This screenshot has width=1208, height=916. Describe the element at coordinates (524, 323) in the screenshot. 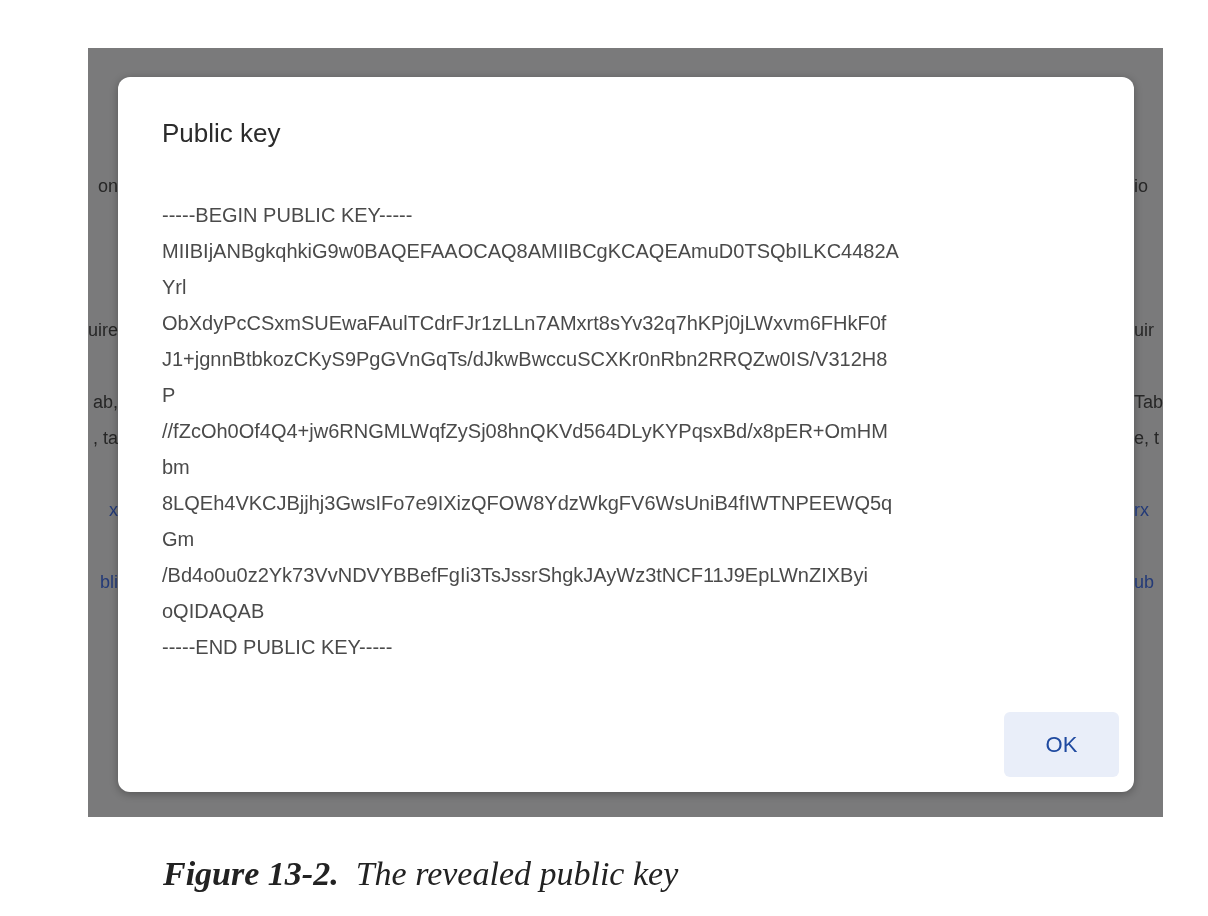

I see `key-line: ObXdyPcCSxmSUEwaFAulTCdrFJr1zLLn7AMxrt8sYv32q7hKPj0jLWxvm6FHkF0f` at that location.